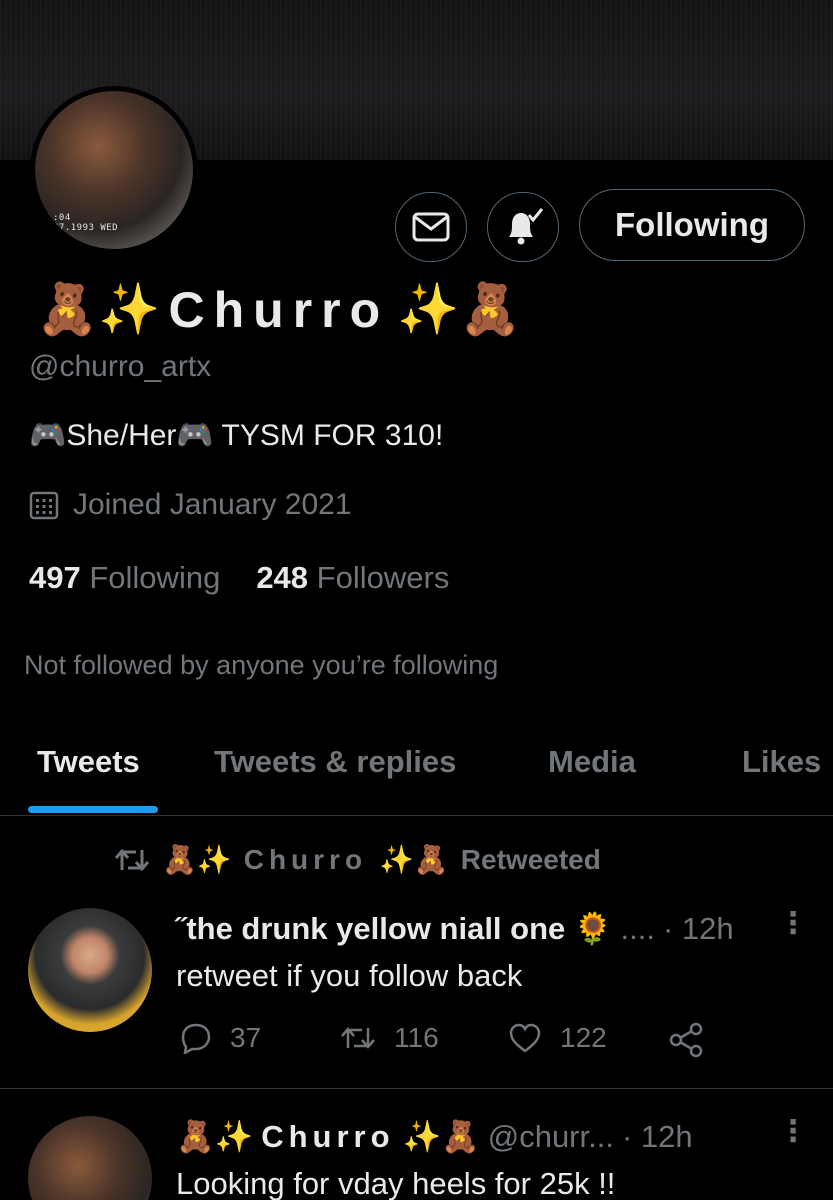  What do you see at coordinates (394, 928) in the screenshot?
I see `tweet-author-name: ˝the drunk yellow niall one 🌻` at bounding box center [394, 928].